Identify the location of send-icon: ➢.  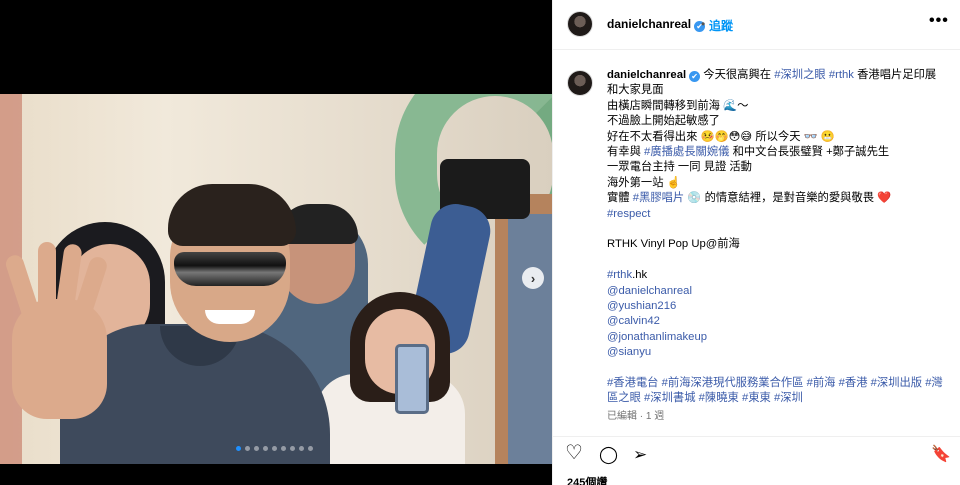
(640, 455).